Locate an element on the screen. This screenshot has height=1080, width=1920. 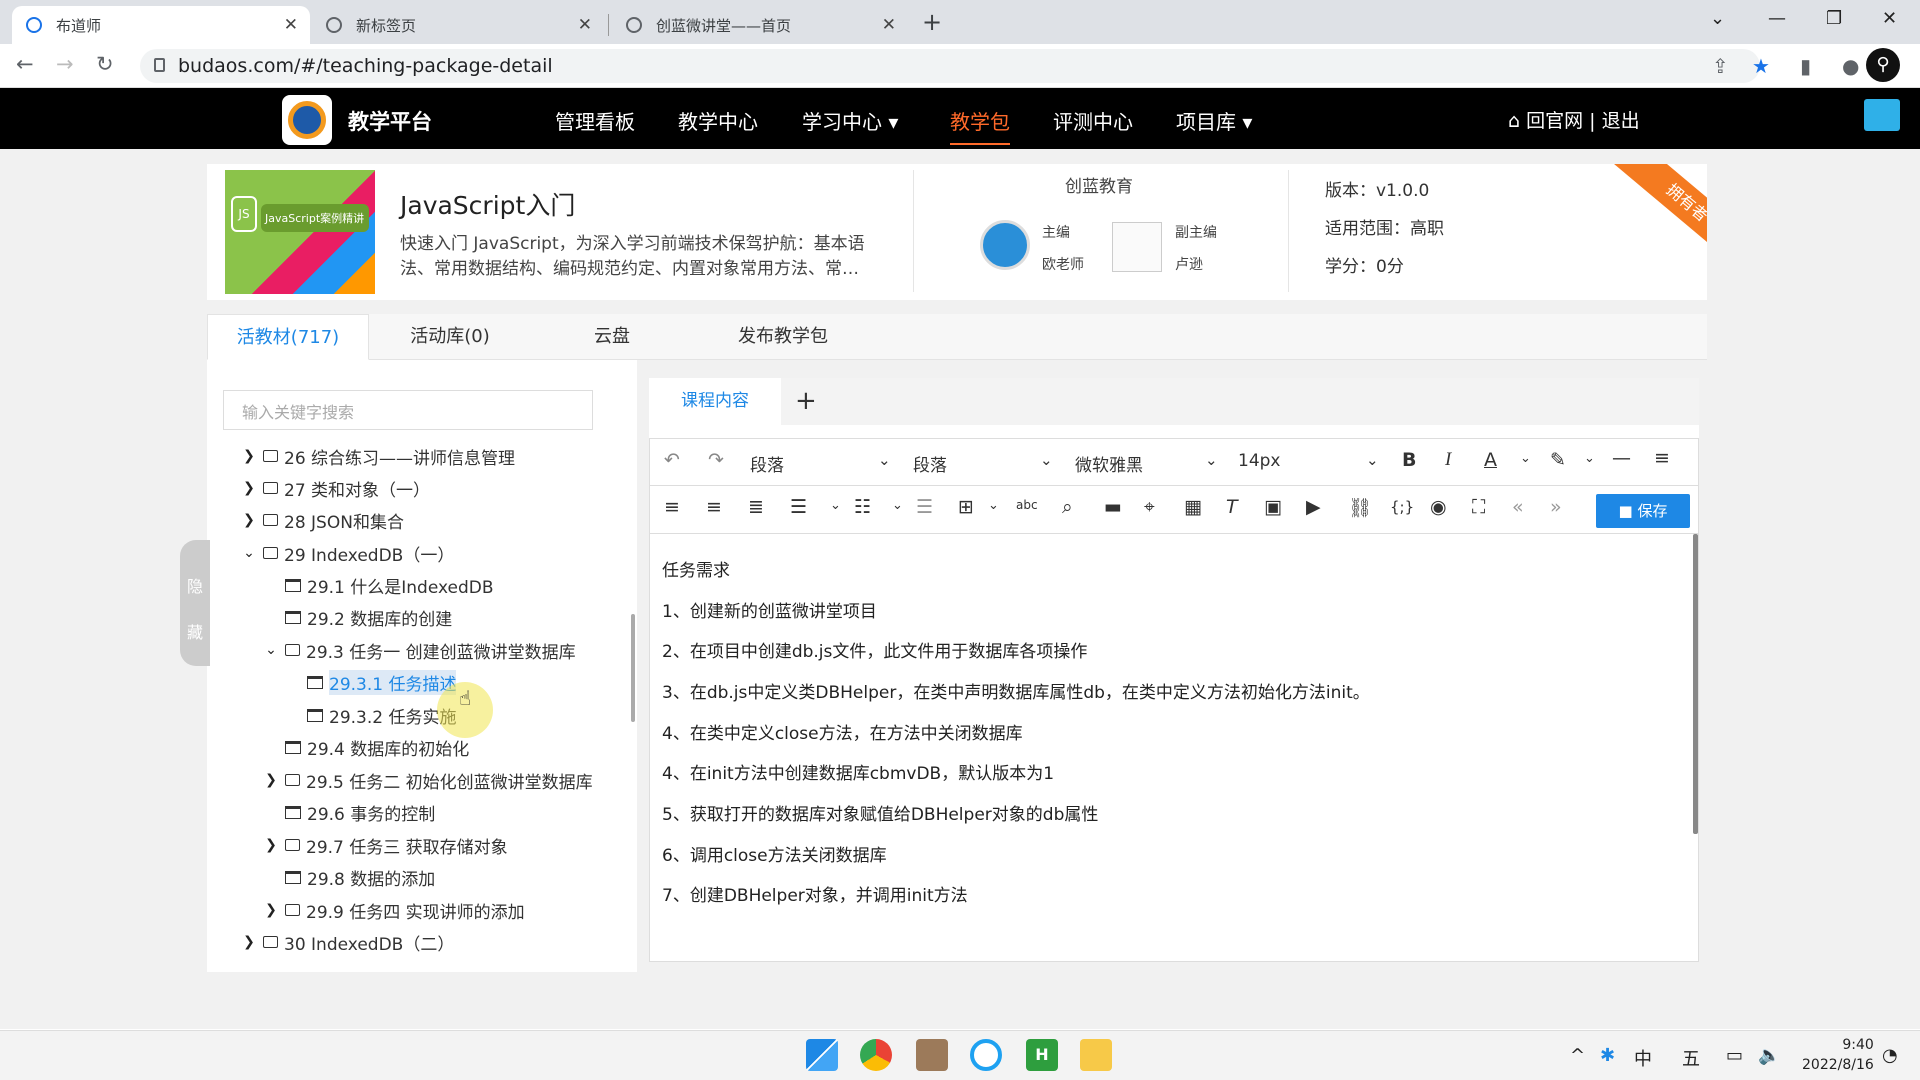
tree-scrollbar is located at coordinates (633, 668).